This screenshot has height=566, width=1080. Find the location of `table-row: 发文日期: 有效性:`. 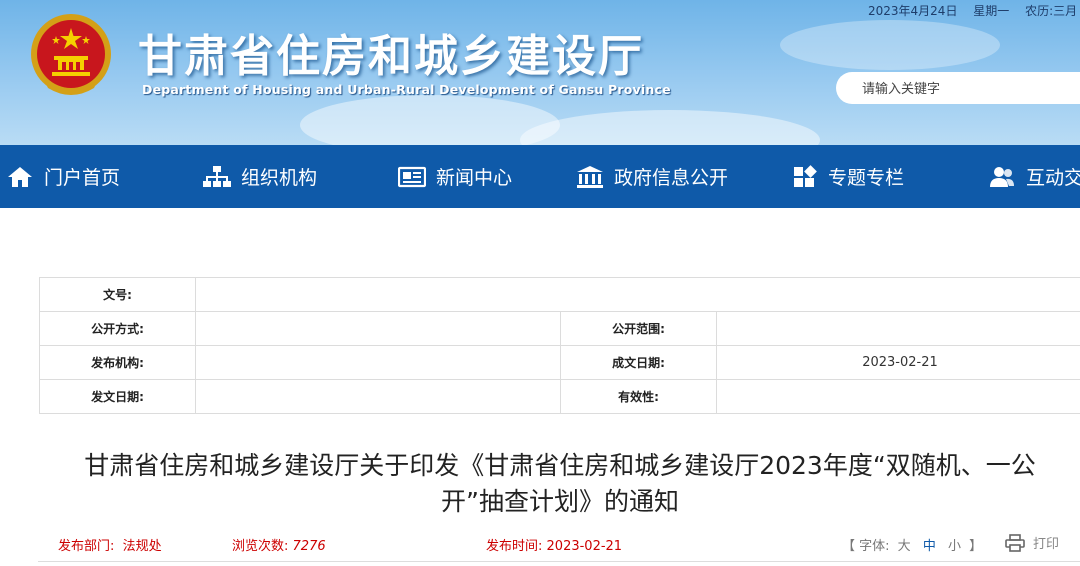

table-row: 发文日期: 有效性: is located at coordinates (559, 396).